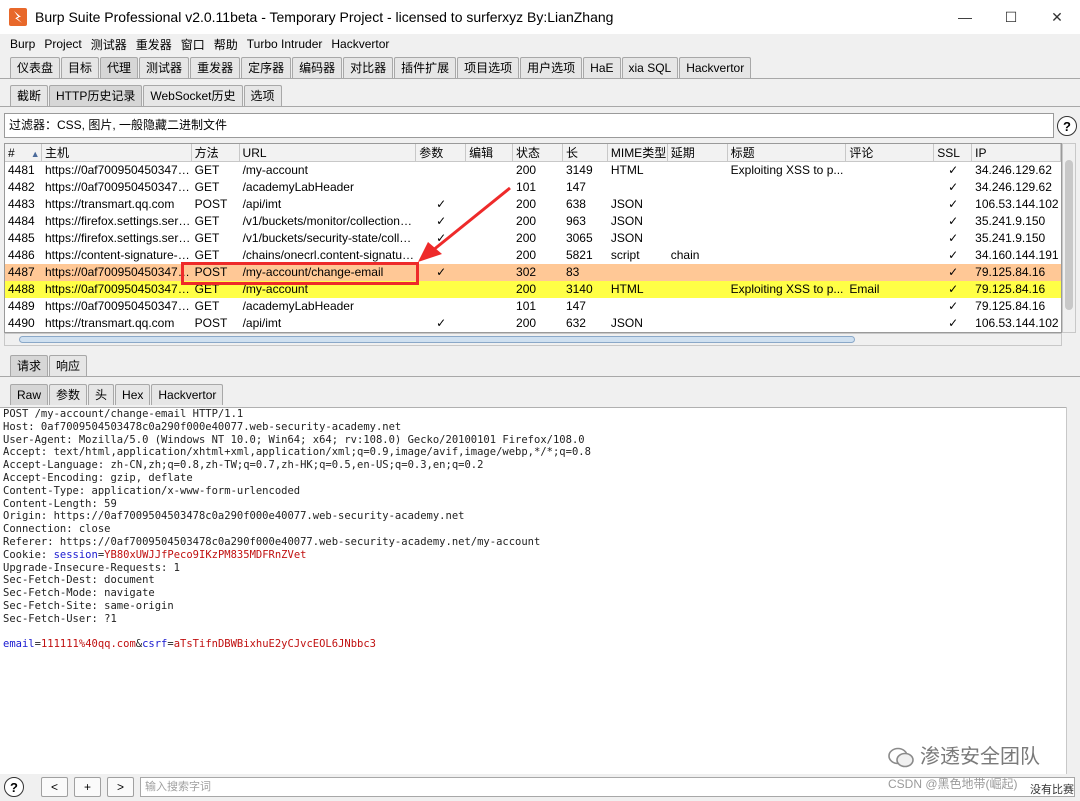 Image resolution: width=1080 pixels, height=801 pixels. What do you see at coordinates (193, 95) in the screenshot?
I see `tab-websocket-history: WebSocket历史` at bounding box center [193, 95].